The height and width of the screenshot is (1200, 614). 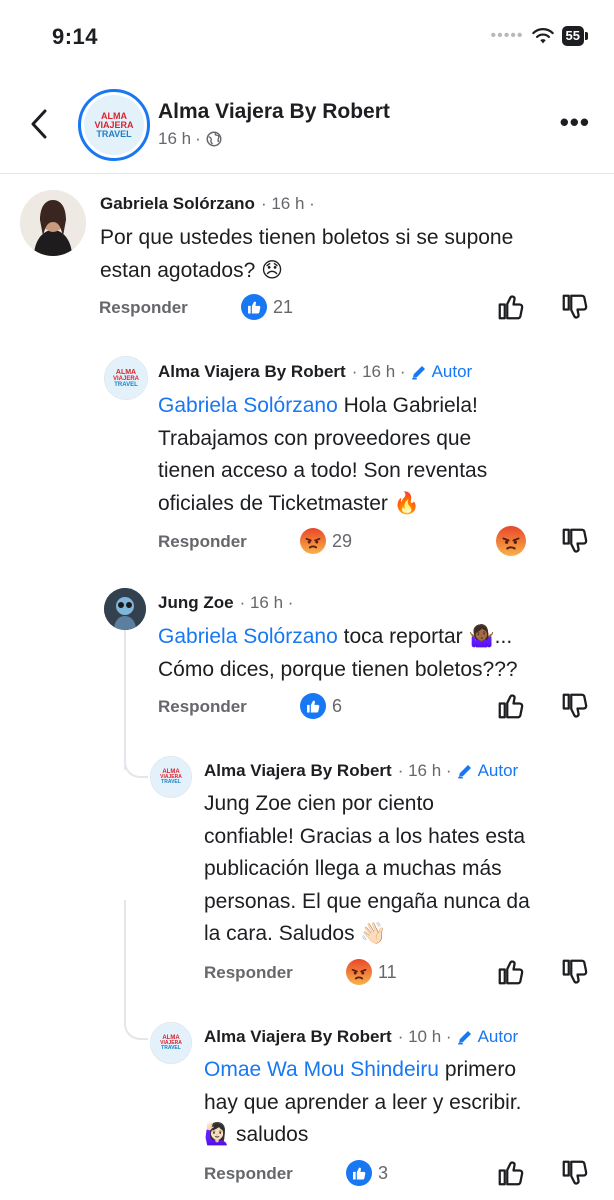 What do you see at coordinates (319, 803) in the screenshot?
I see `comment-line: Jung Zoe cien por ciento` at bounding box center [319, 803].